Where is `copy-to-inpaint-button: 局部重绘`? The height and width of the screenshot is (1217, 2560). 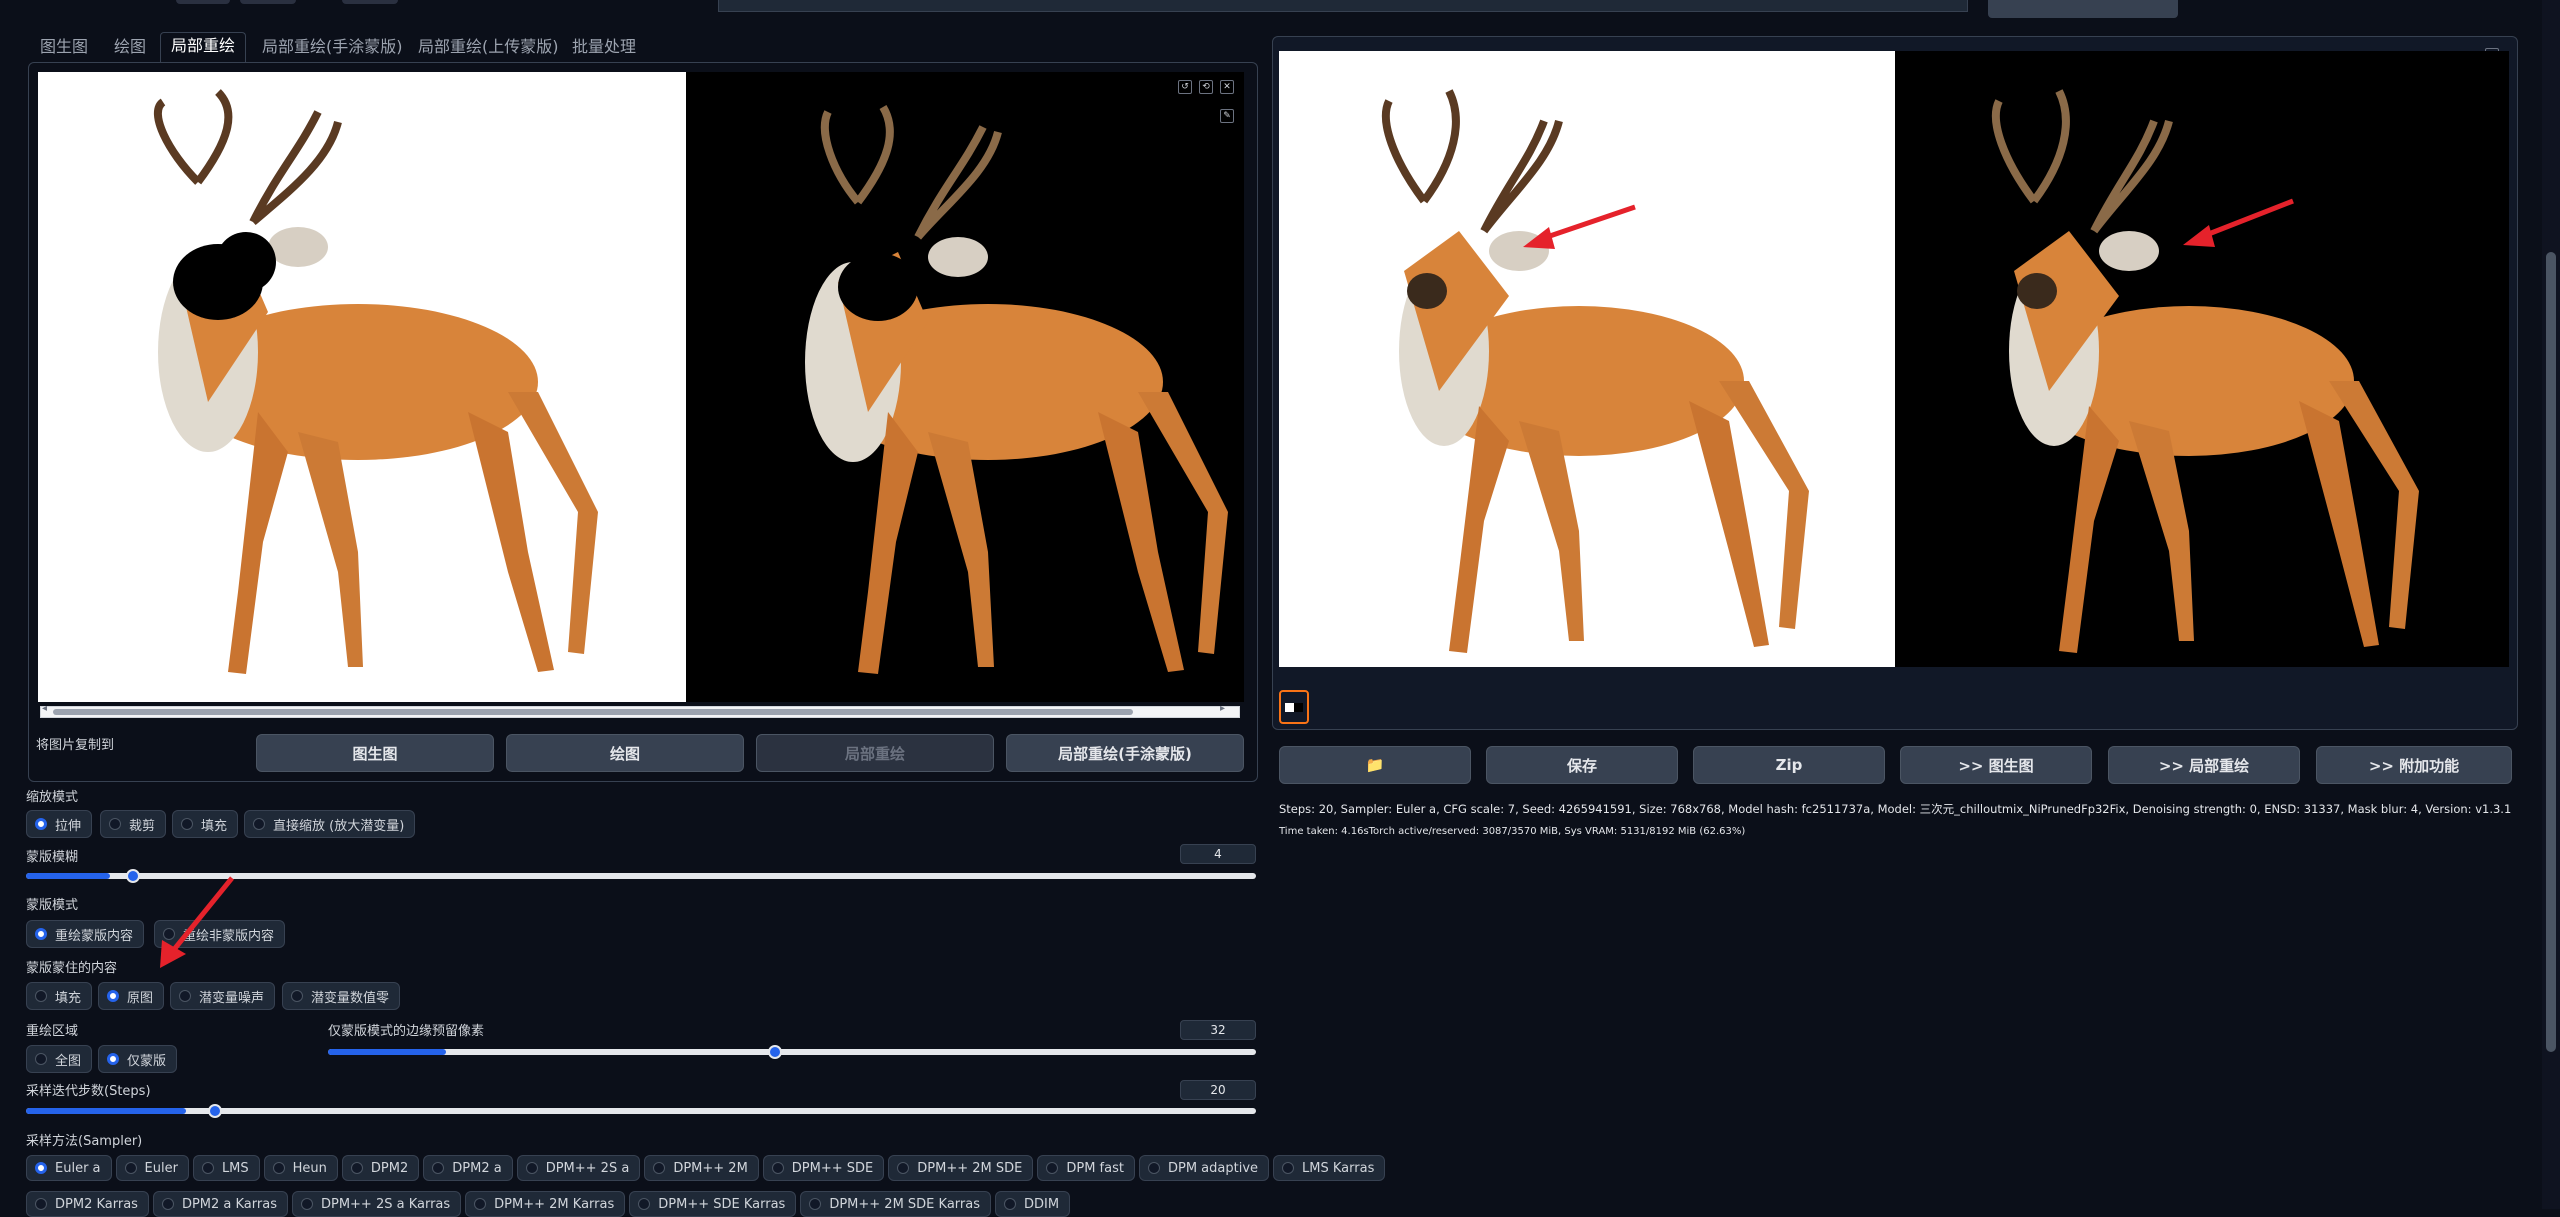
copy-to-inpaint-button: 局部重绘 is located at coordinates (875, 753).